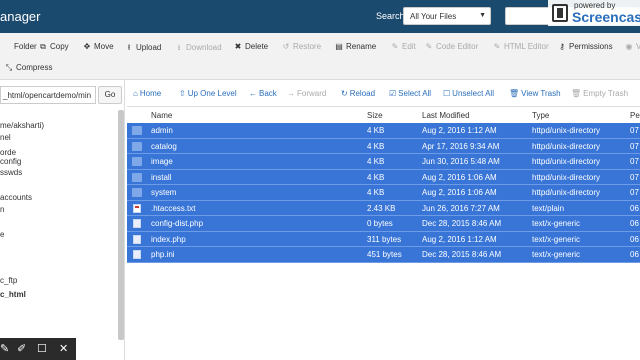 Image resolution: width=640 pixels, height=360 pixels. What do you see at coordinates (208, 93) in the screenshot?
I see `nav-up-level-button: ⇧ Up One Level` at bounding box center [208, 93].